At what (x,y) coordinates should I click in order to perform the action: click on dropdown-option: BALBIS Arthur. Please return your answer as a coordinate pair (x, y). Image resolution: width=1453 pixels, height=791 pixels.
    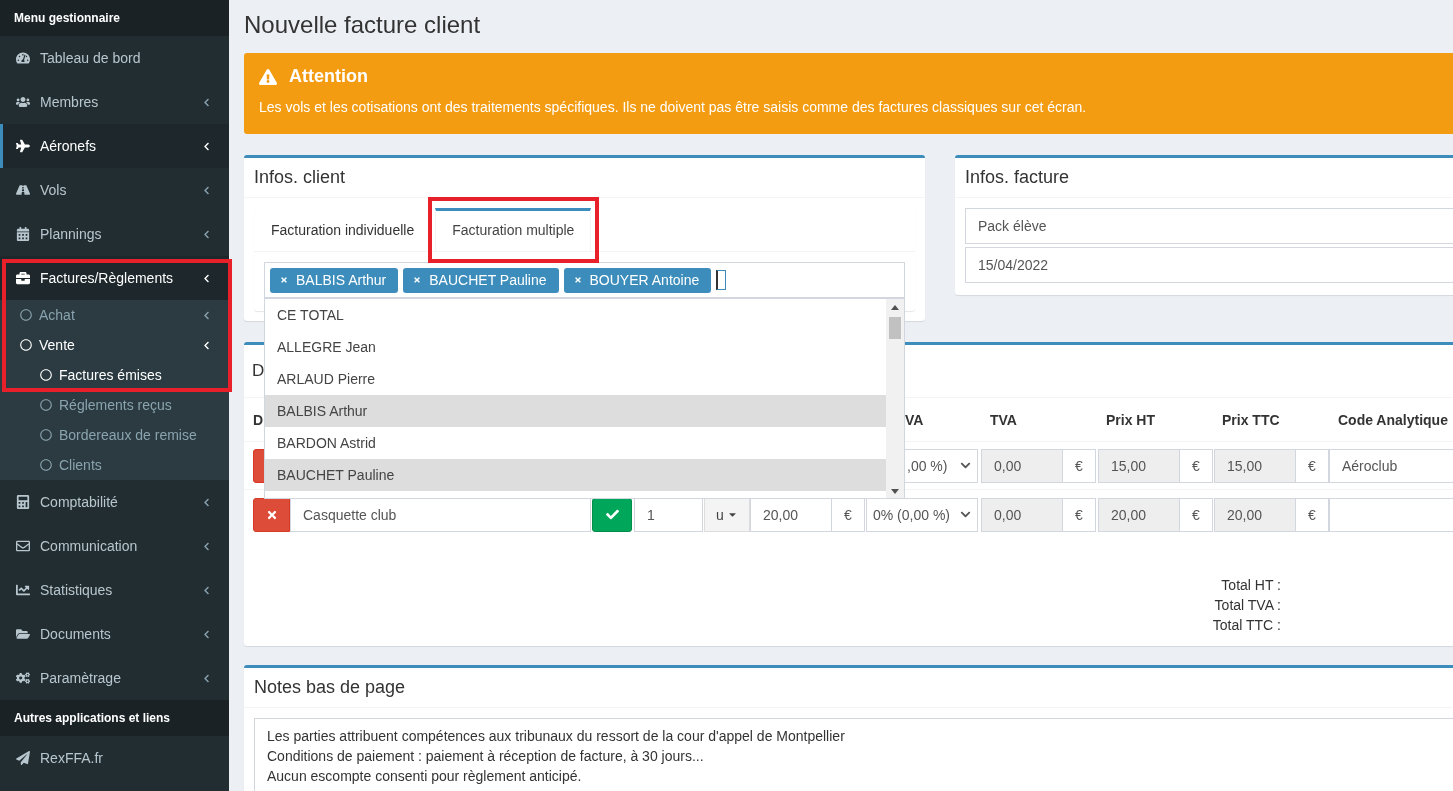
    Looking at the image, I should click on (575, 411).